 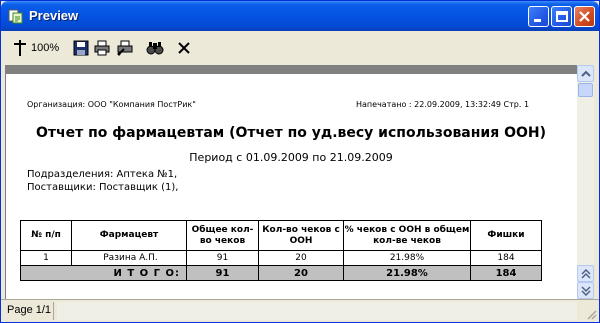 I want to click on minimize-button, so click(x=538, y=16).